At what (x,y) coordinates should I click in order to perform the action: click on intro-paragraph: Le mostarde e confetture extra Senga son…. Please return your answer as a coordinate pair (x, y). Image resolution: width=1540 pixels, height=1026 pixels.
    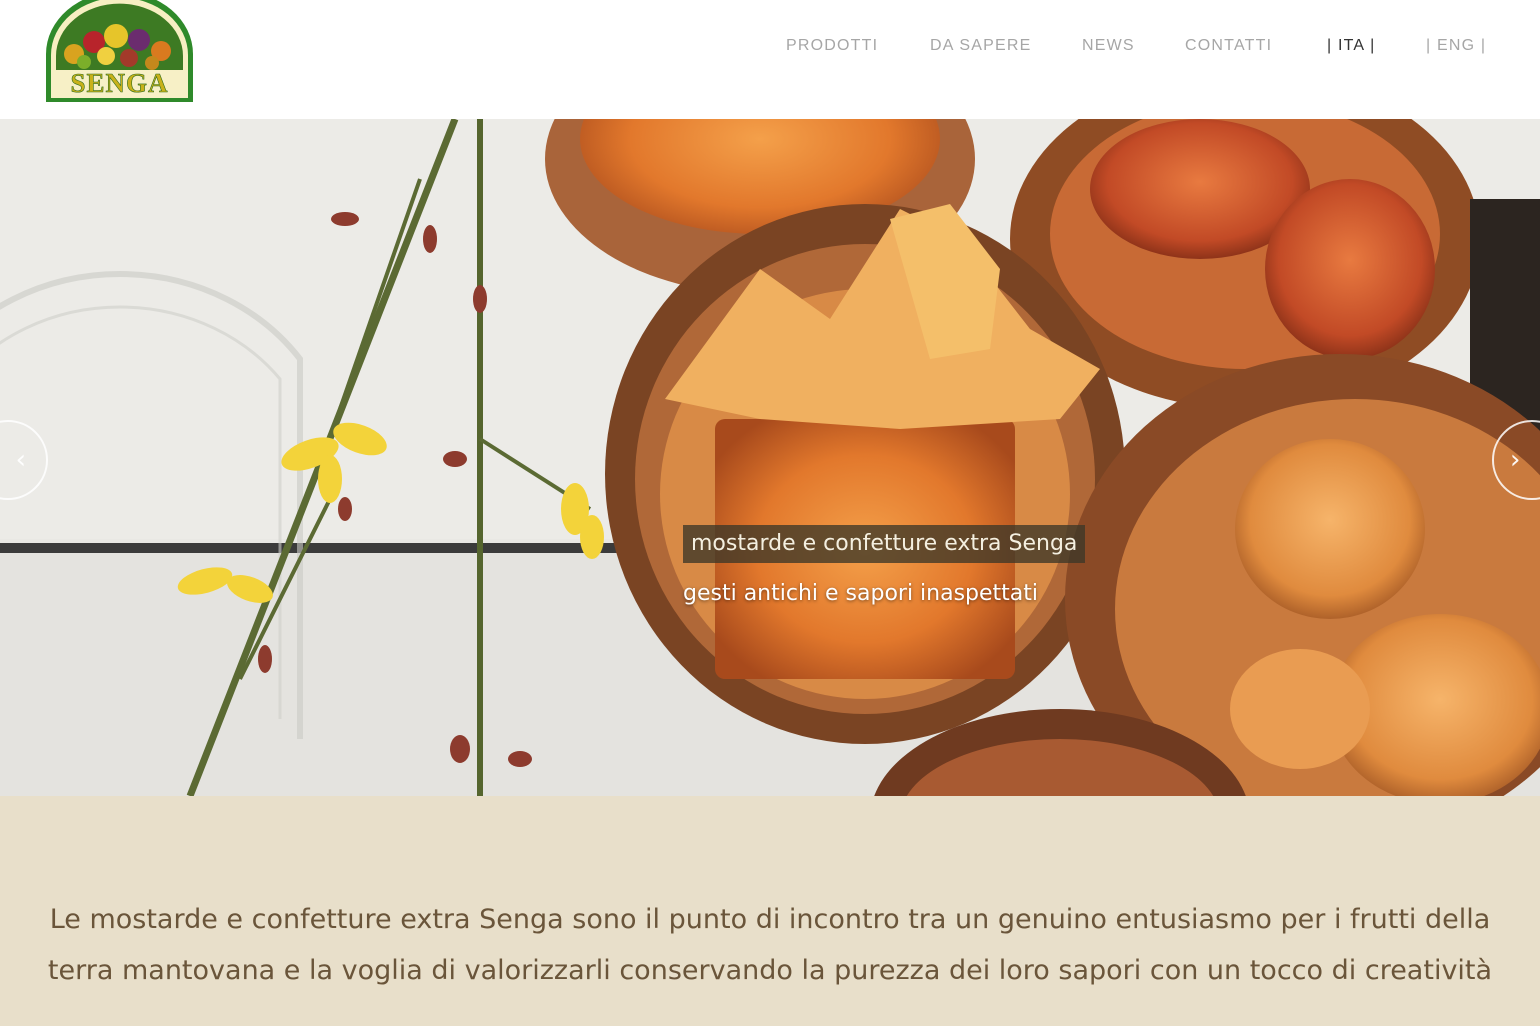
    Looking at the image, I should click on (770, 945).